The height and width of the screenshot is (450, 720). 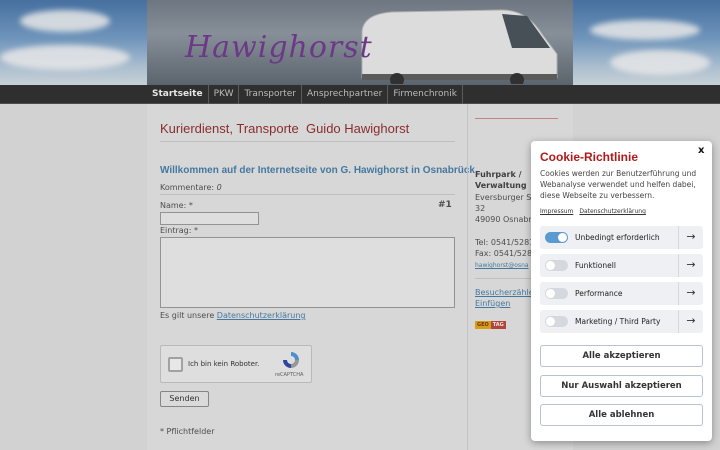 I want to click on toggle-functional, so click(x=556, y=265).